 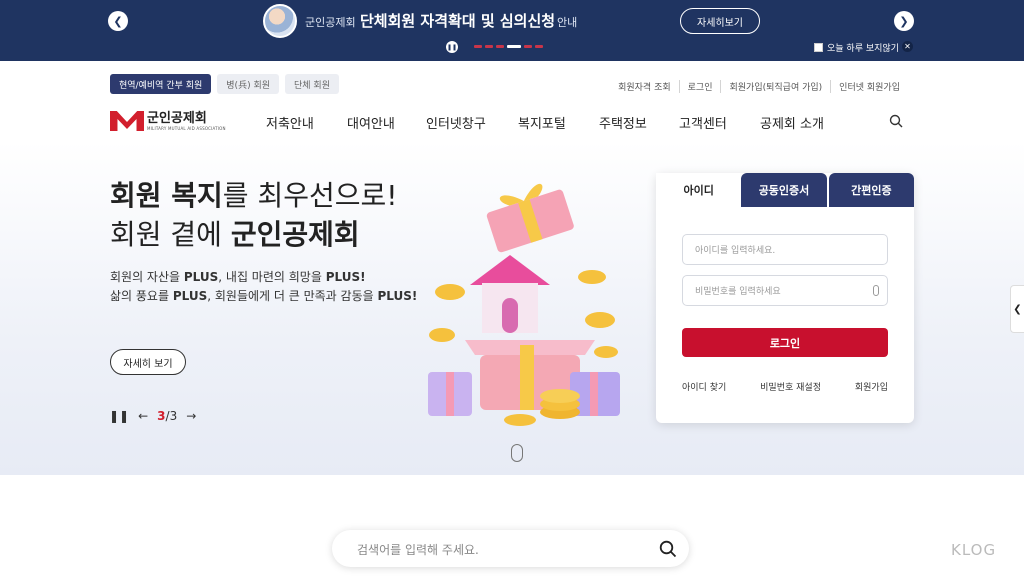 I want to click on banner-pagination, so click(x=508, y=46).